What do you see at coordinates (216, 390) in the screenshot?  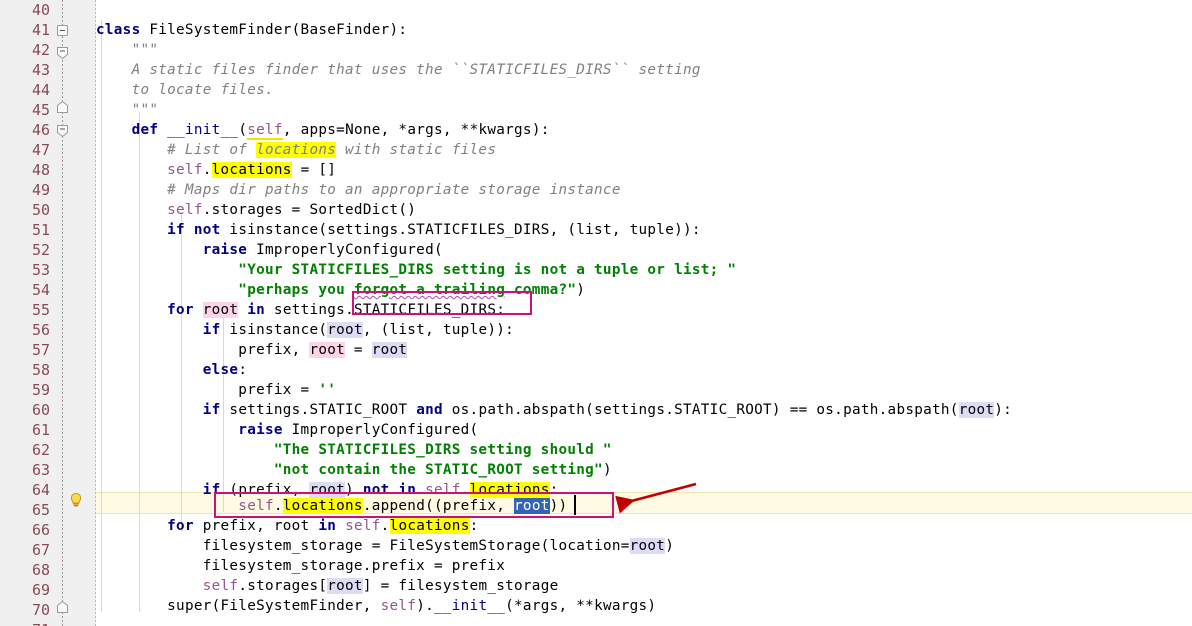 I see `code-line-59: prefix = ''` at bounding box center [216, 390].